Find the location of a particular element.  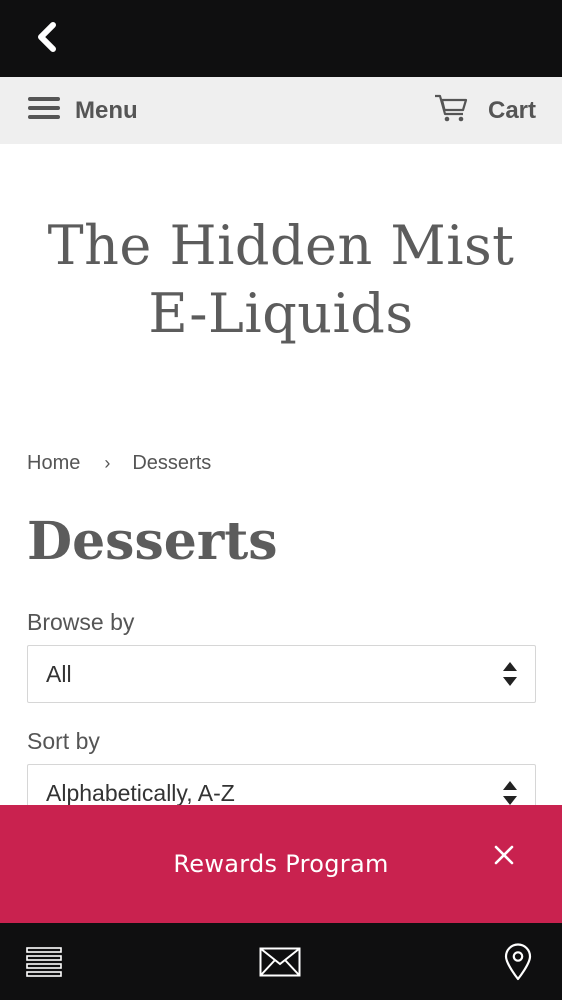

cart-icon is located at coordinates (451, 110).